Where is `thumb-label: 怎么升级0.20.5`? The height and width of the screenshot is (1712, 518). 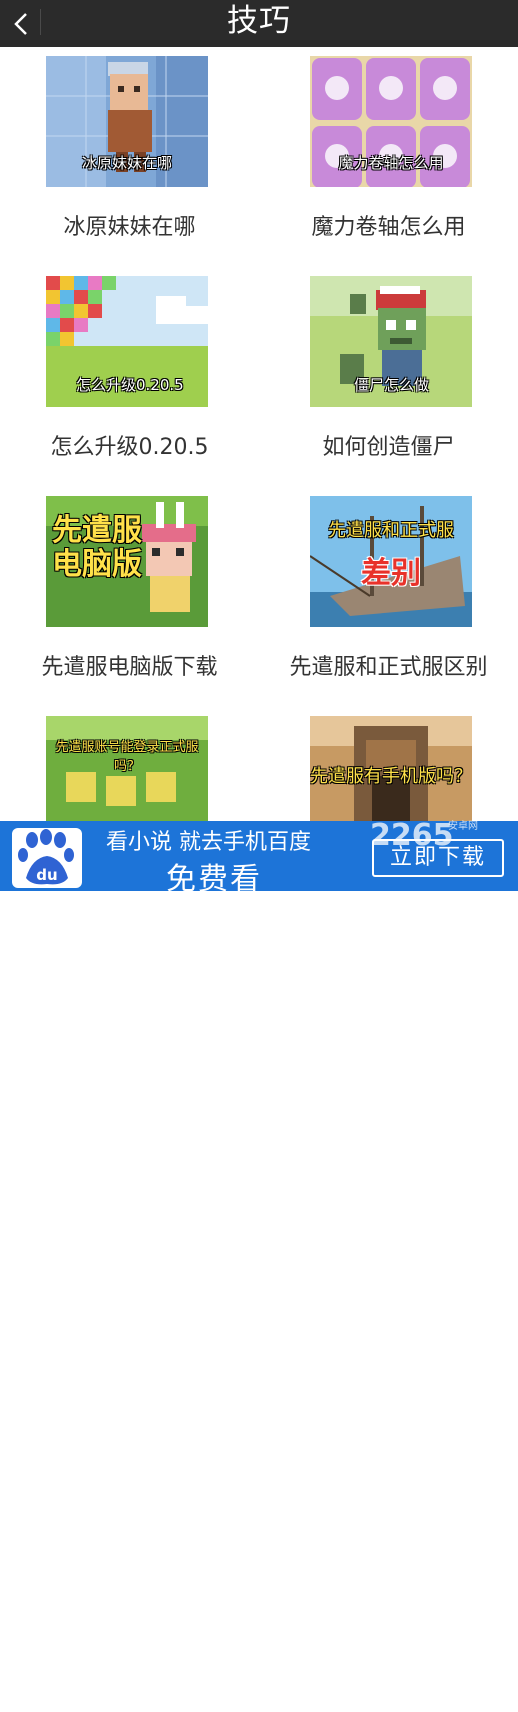 thumb-label: 怎么升级0.20.5 is located at coordinates (130, 385).